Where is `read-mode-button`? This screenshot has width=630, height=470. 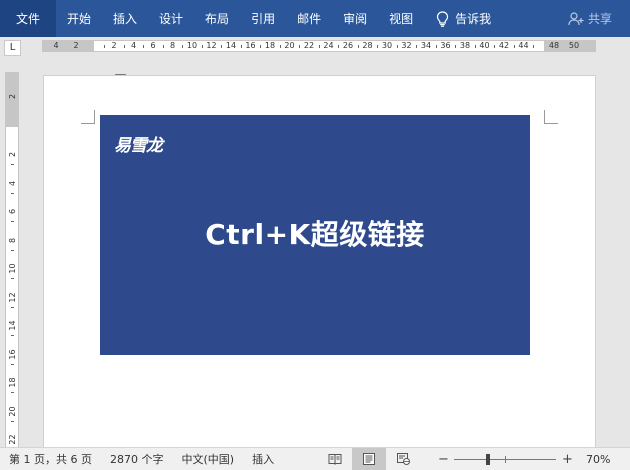
read-mode-button is located at coordinates (335, 459).